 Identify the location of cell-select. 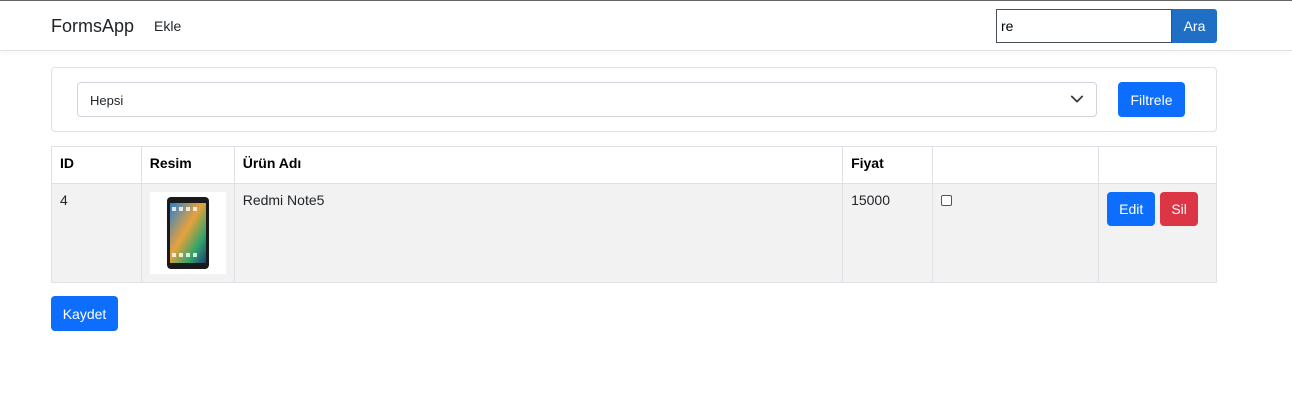
(1015, 233).